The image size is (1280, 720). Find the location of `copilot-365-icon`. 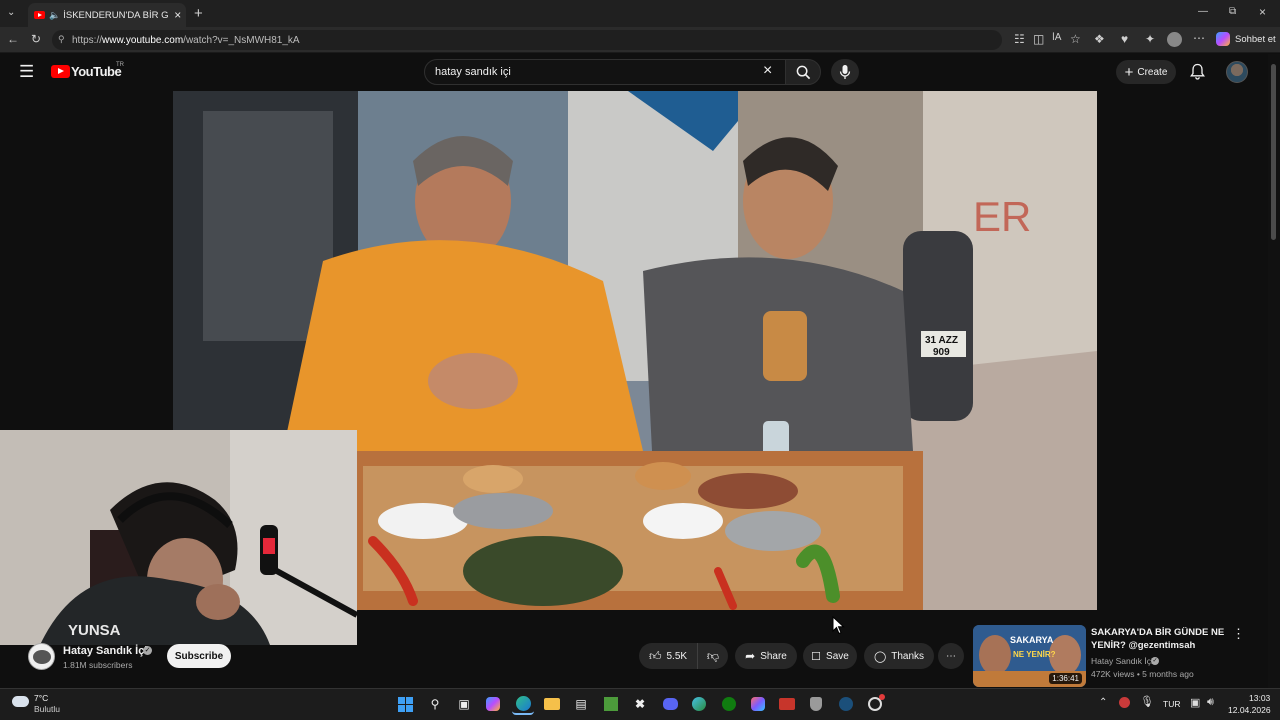

copilot-365-icon is located at coordinates (758, 704).